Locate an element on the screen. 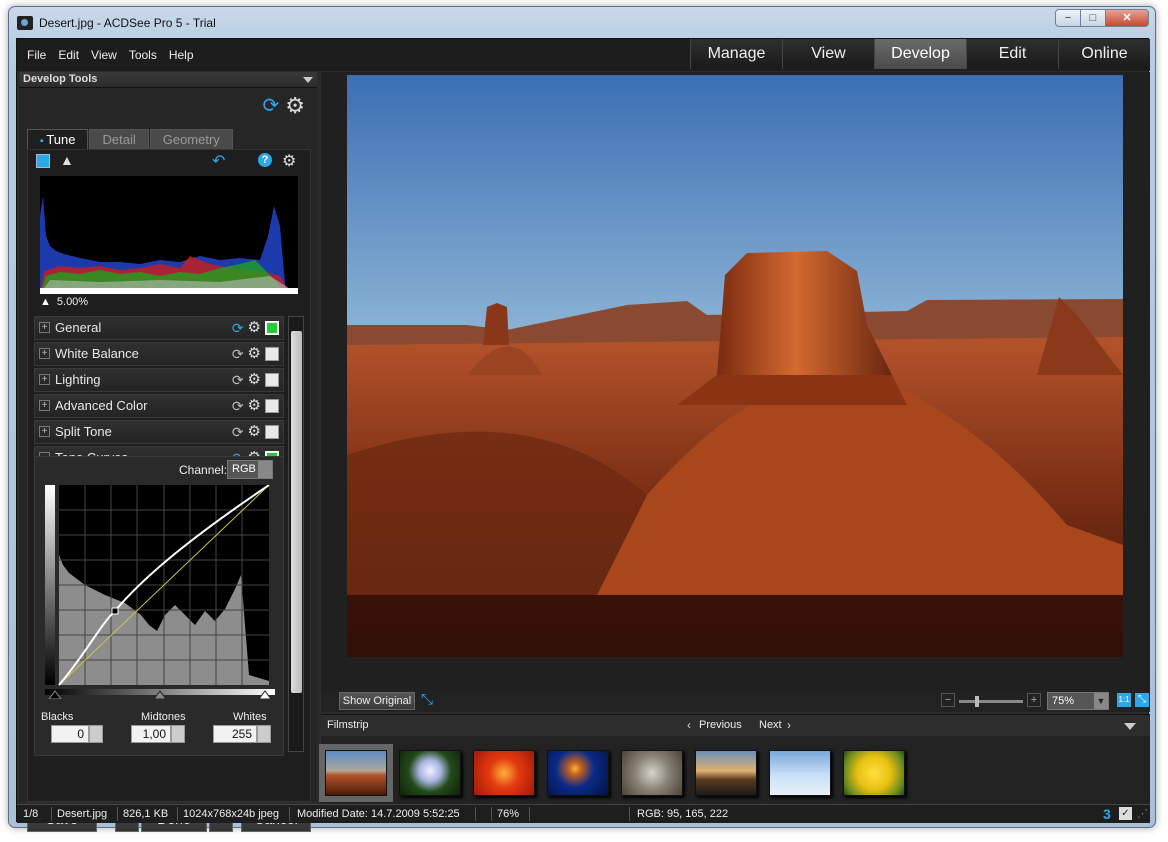  next-button: Next is located at coordinates (770, 725).